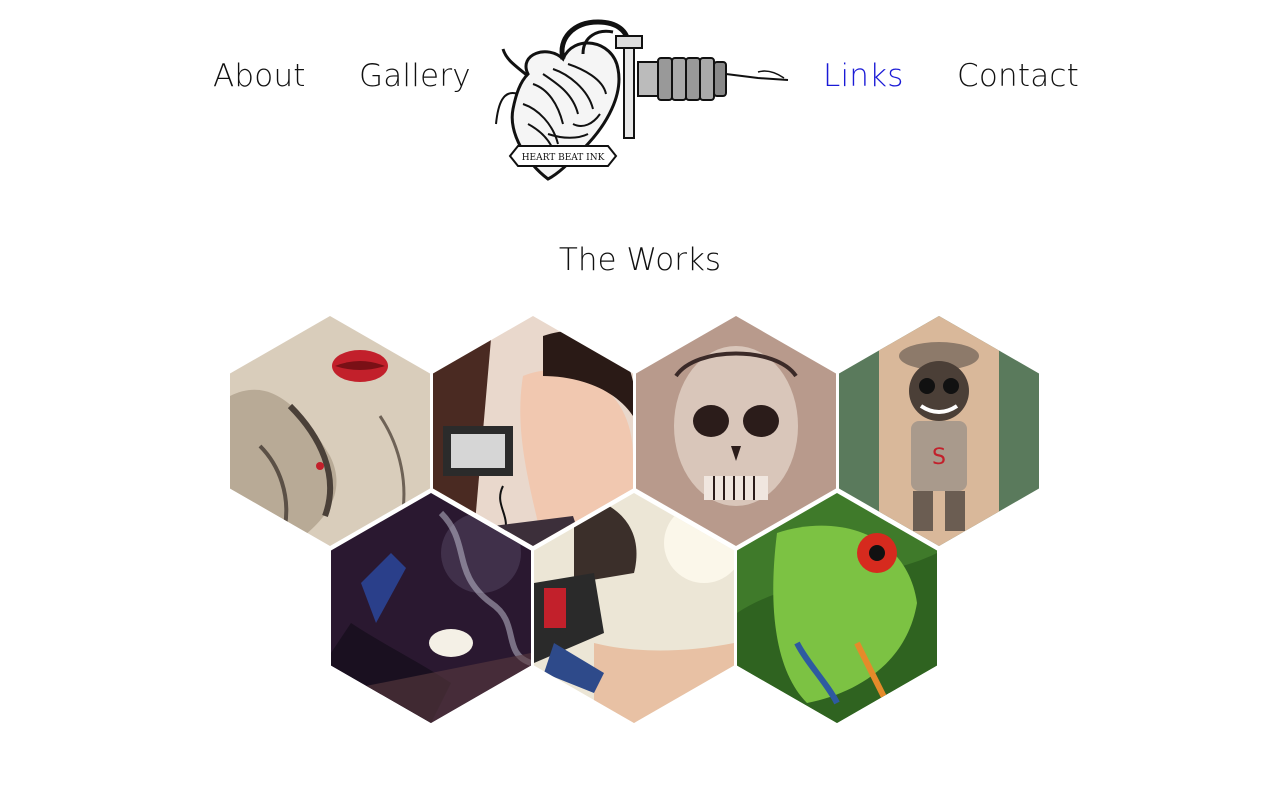  I want to click on section-title: The Works, so click(640, 260).